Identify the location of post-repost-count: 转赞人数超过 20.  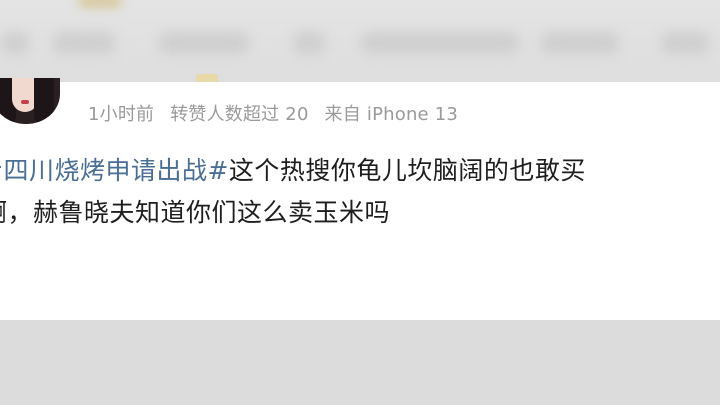
(239, 114).